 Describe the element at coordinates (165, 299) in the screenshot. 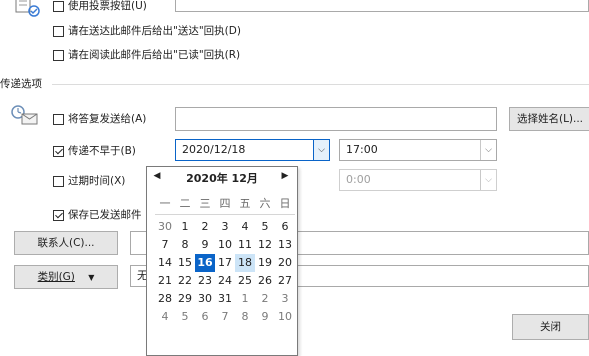

I see `calendar-day: 28` at that location.